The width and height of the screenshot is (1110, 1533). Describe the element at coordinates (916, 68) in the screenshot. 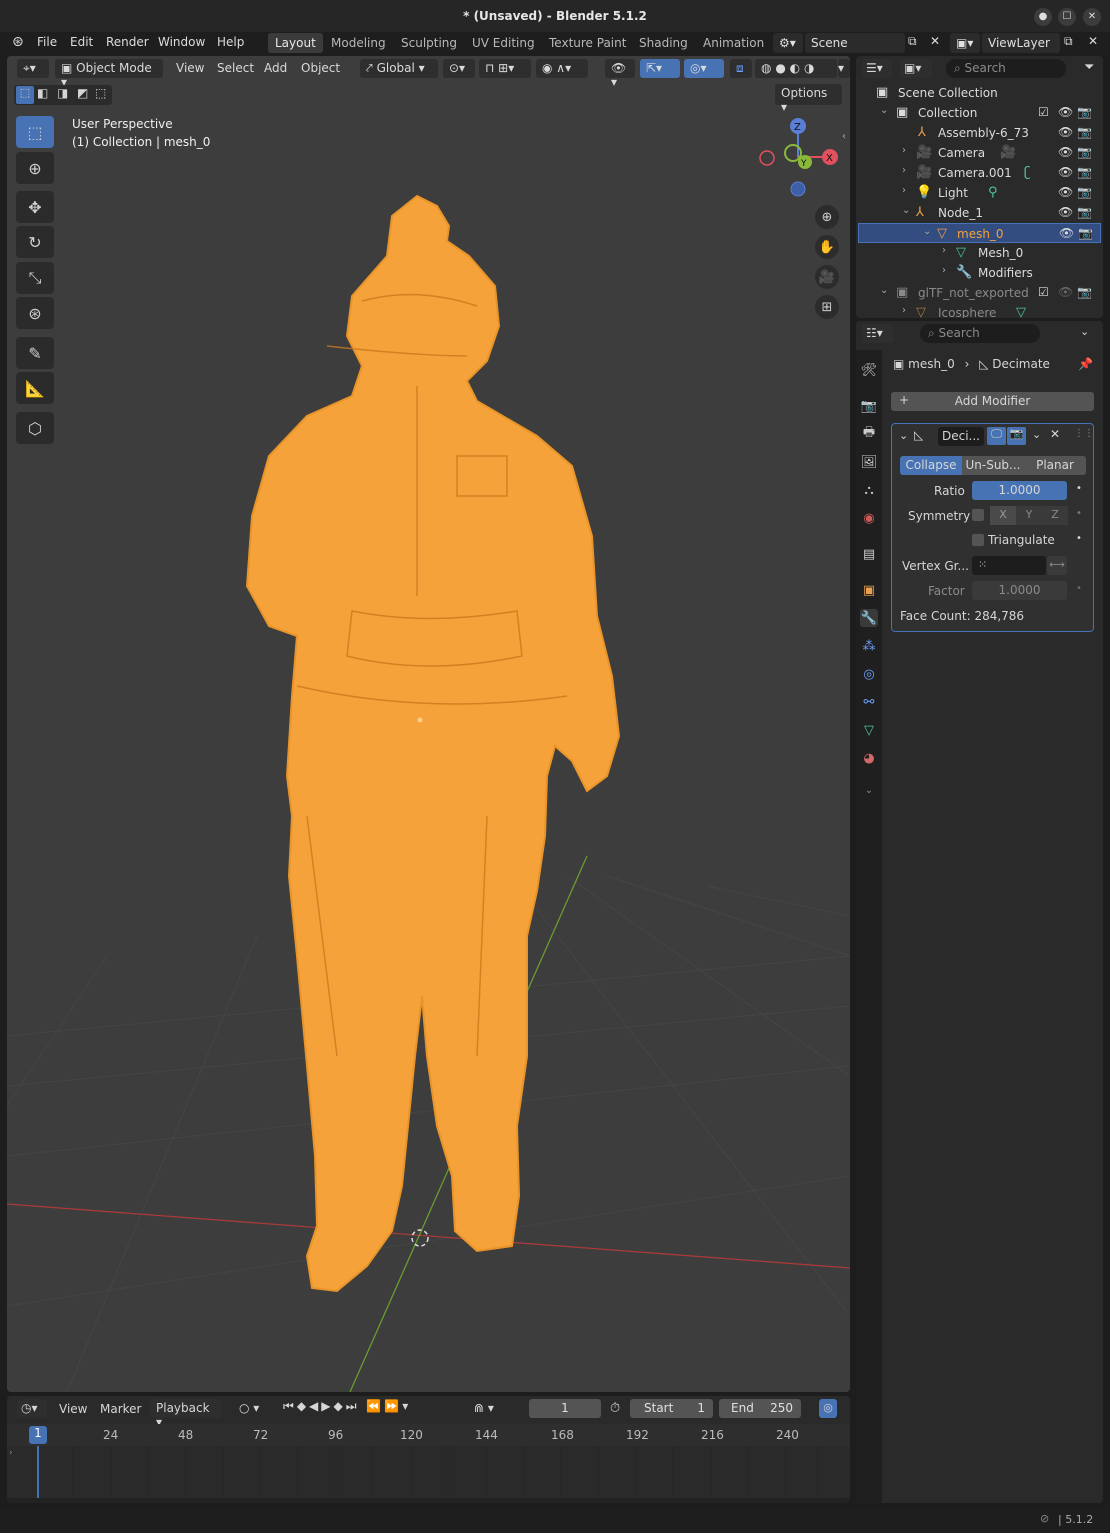

I see `display-mode-icon: ▣▾` at that location.